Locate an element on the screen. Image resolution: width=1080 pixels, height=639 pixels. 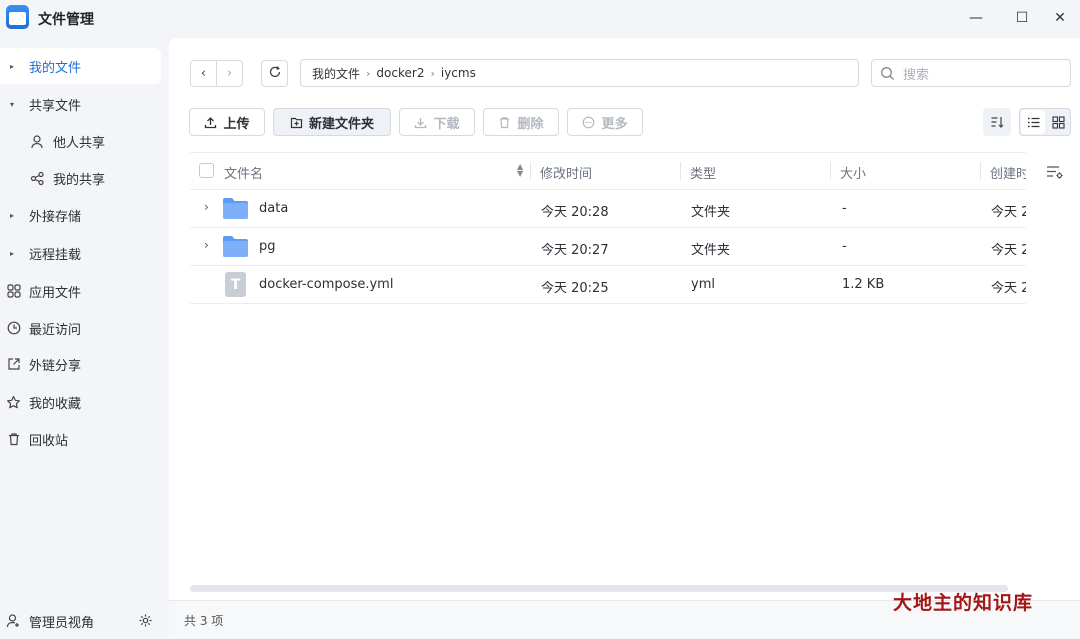
sidebar-item-shared-files: ▾ 共享文件 is located at coordinates (80, 104).